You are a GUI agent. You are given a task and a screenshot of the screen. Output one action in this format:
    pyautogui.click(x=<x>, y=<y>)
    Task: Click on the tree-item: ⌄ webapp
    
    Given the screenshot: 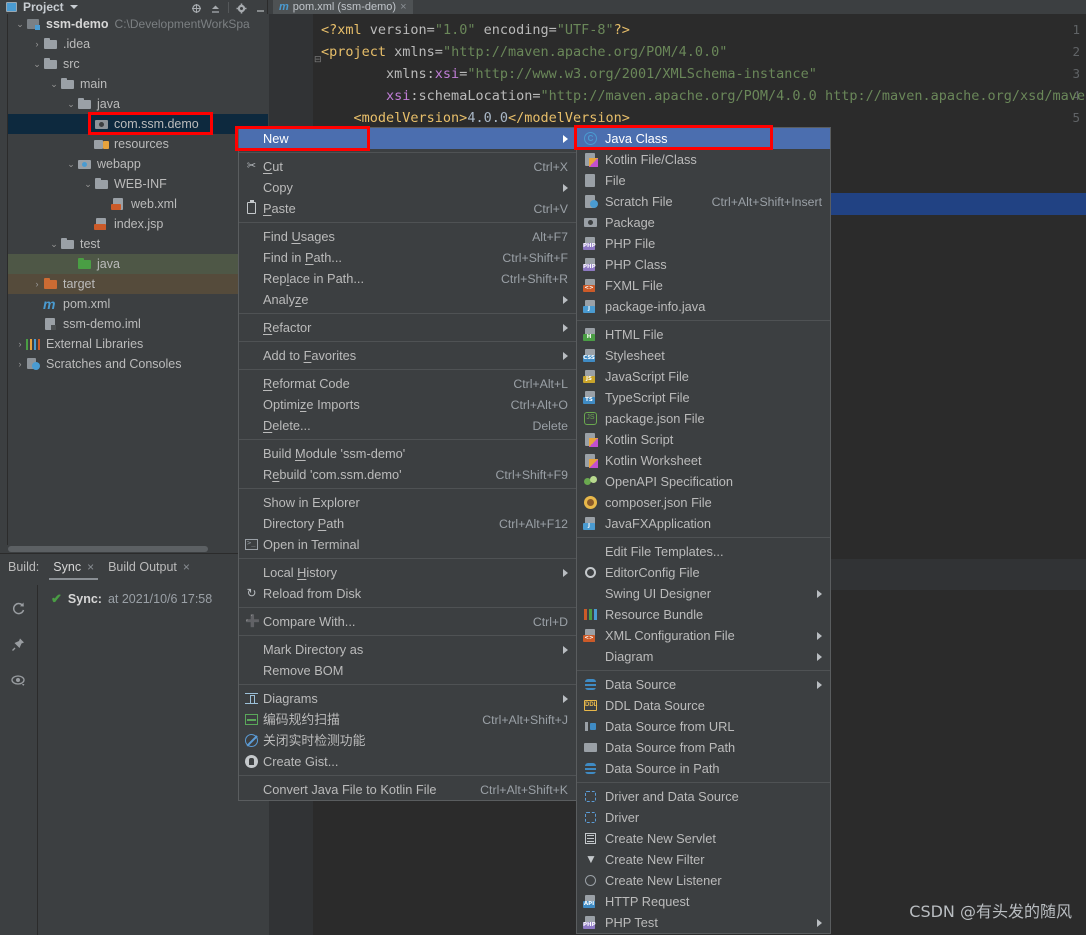 What is the action you would take?
    pyautogui.click(x=138, y=164)
    